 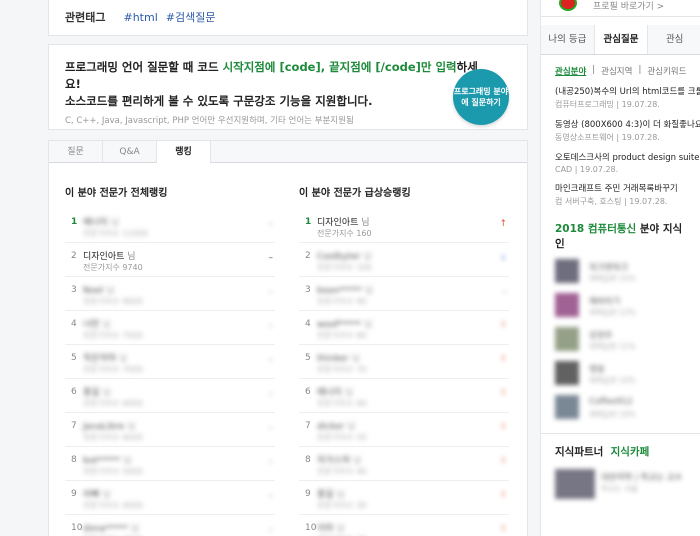 What do you see at coordinates (627, 482) in the screenshot?
I see `partner-item: 대한약학 | 학교는 교수 학교는 서울` at bounding box center [627, 482].